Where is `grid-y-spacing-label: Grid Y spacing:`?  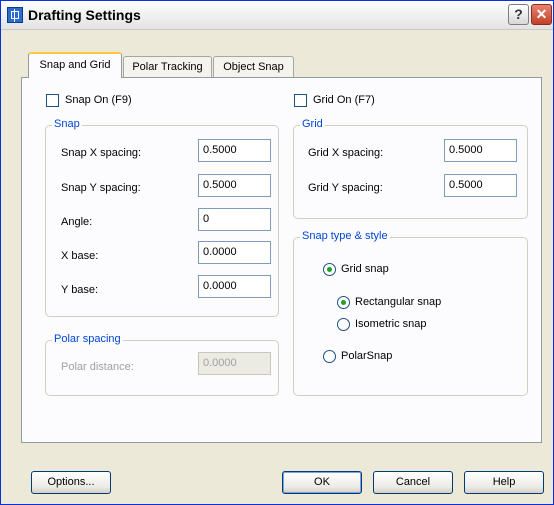 grid-y-spacing-label: Grid Y spacing: is located at coordinates (345, 188).